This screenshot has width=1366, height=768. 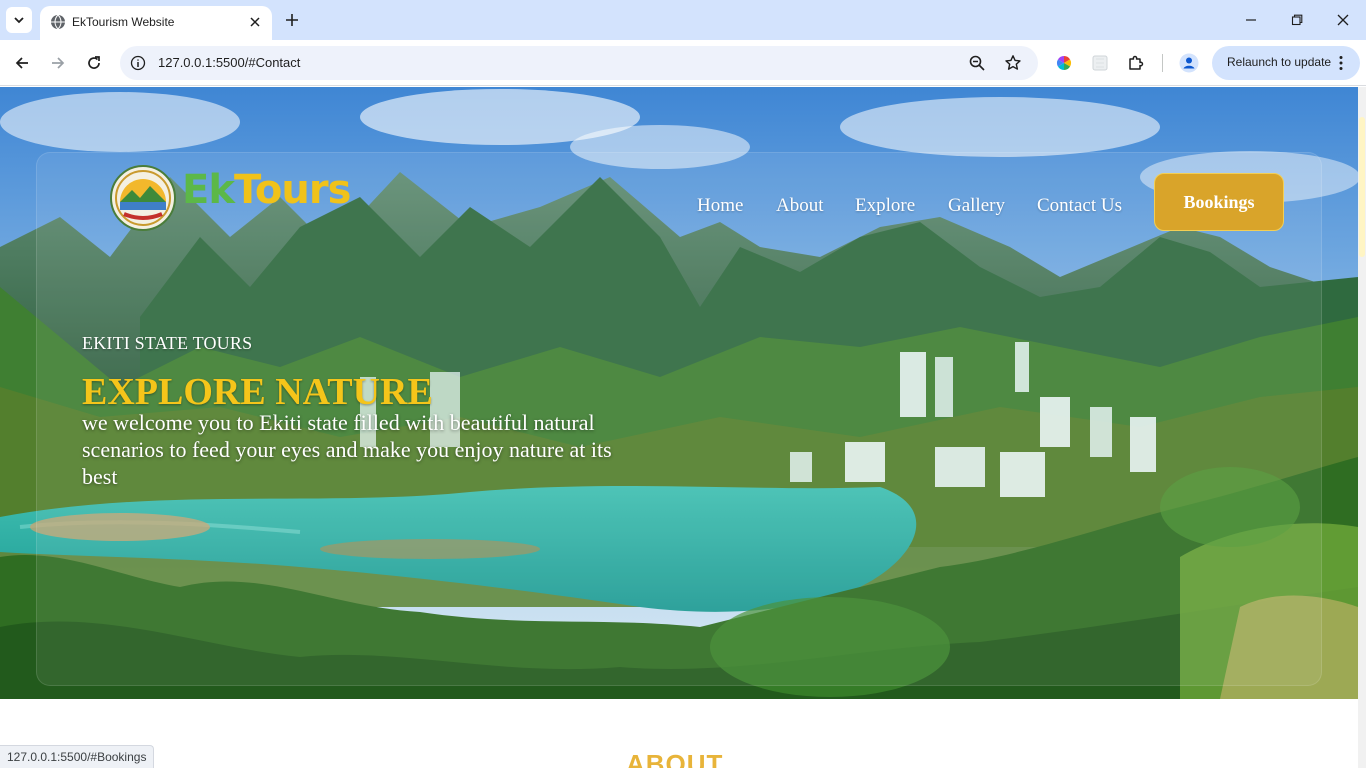 I want to click on color-extension-button, so click(x=1064, y=63).